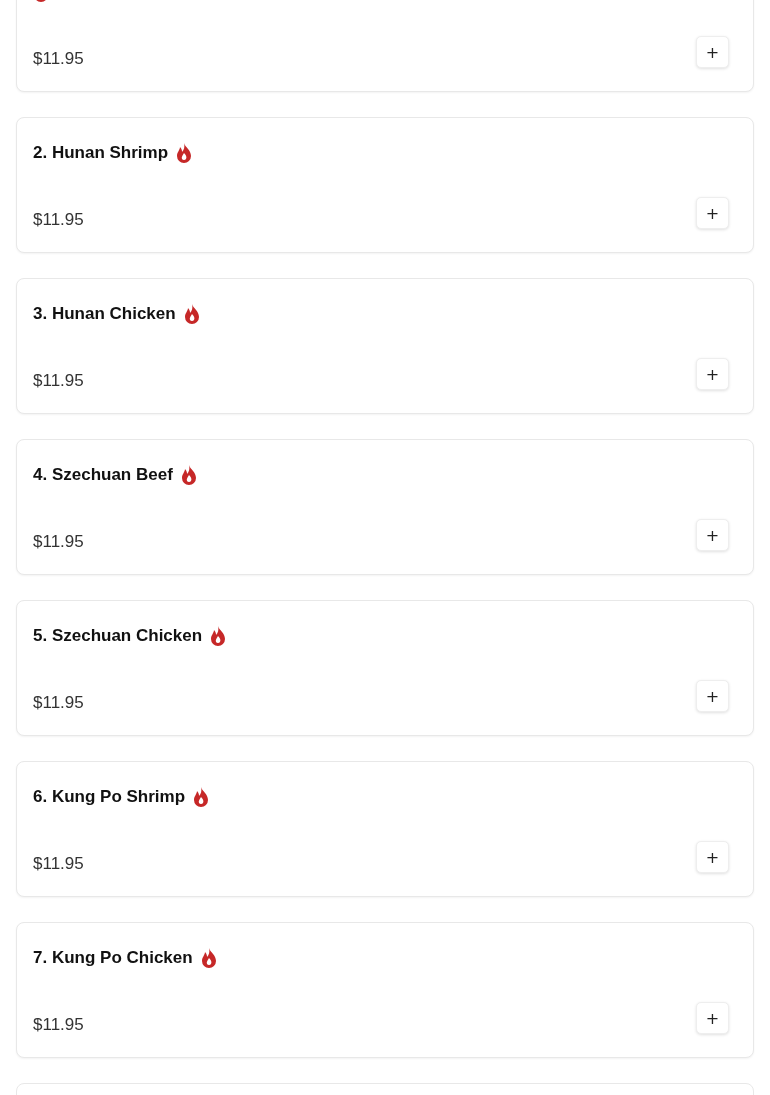 This screenshot has width=770, height=1095. What do you see at coordinates (118, 636) in the screenshot?
I see `item-name: 5. Szechuan Chicken` at bounding box center [118, 636].